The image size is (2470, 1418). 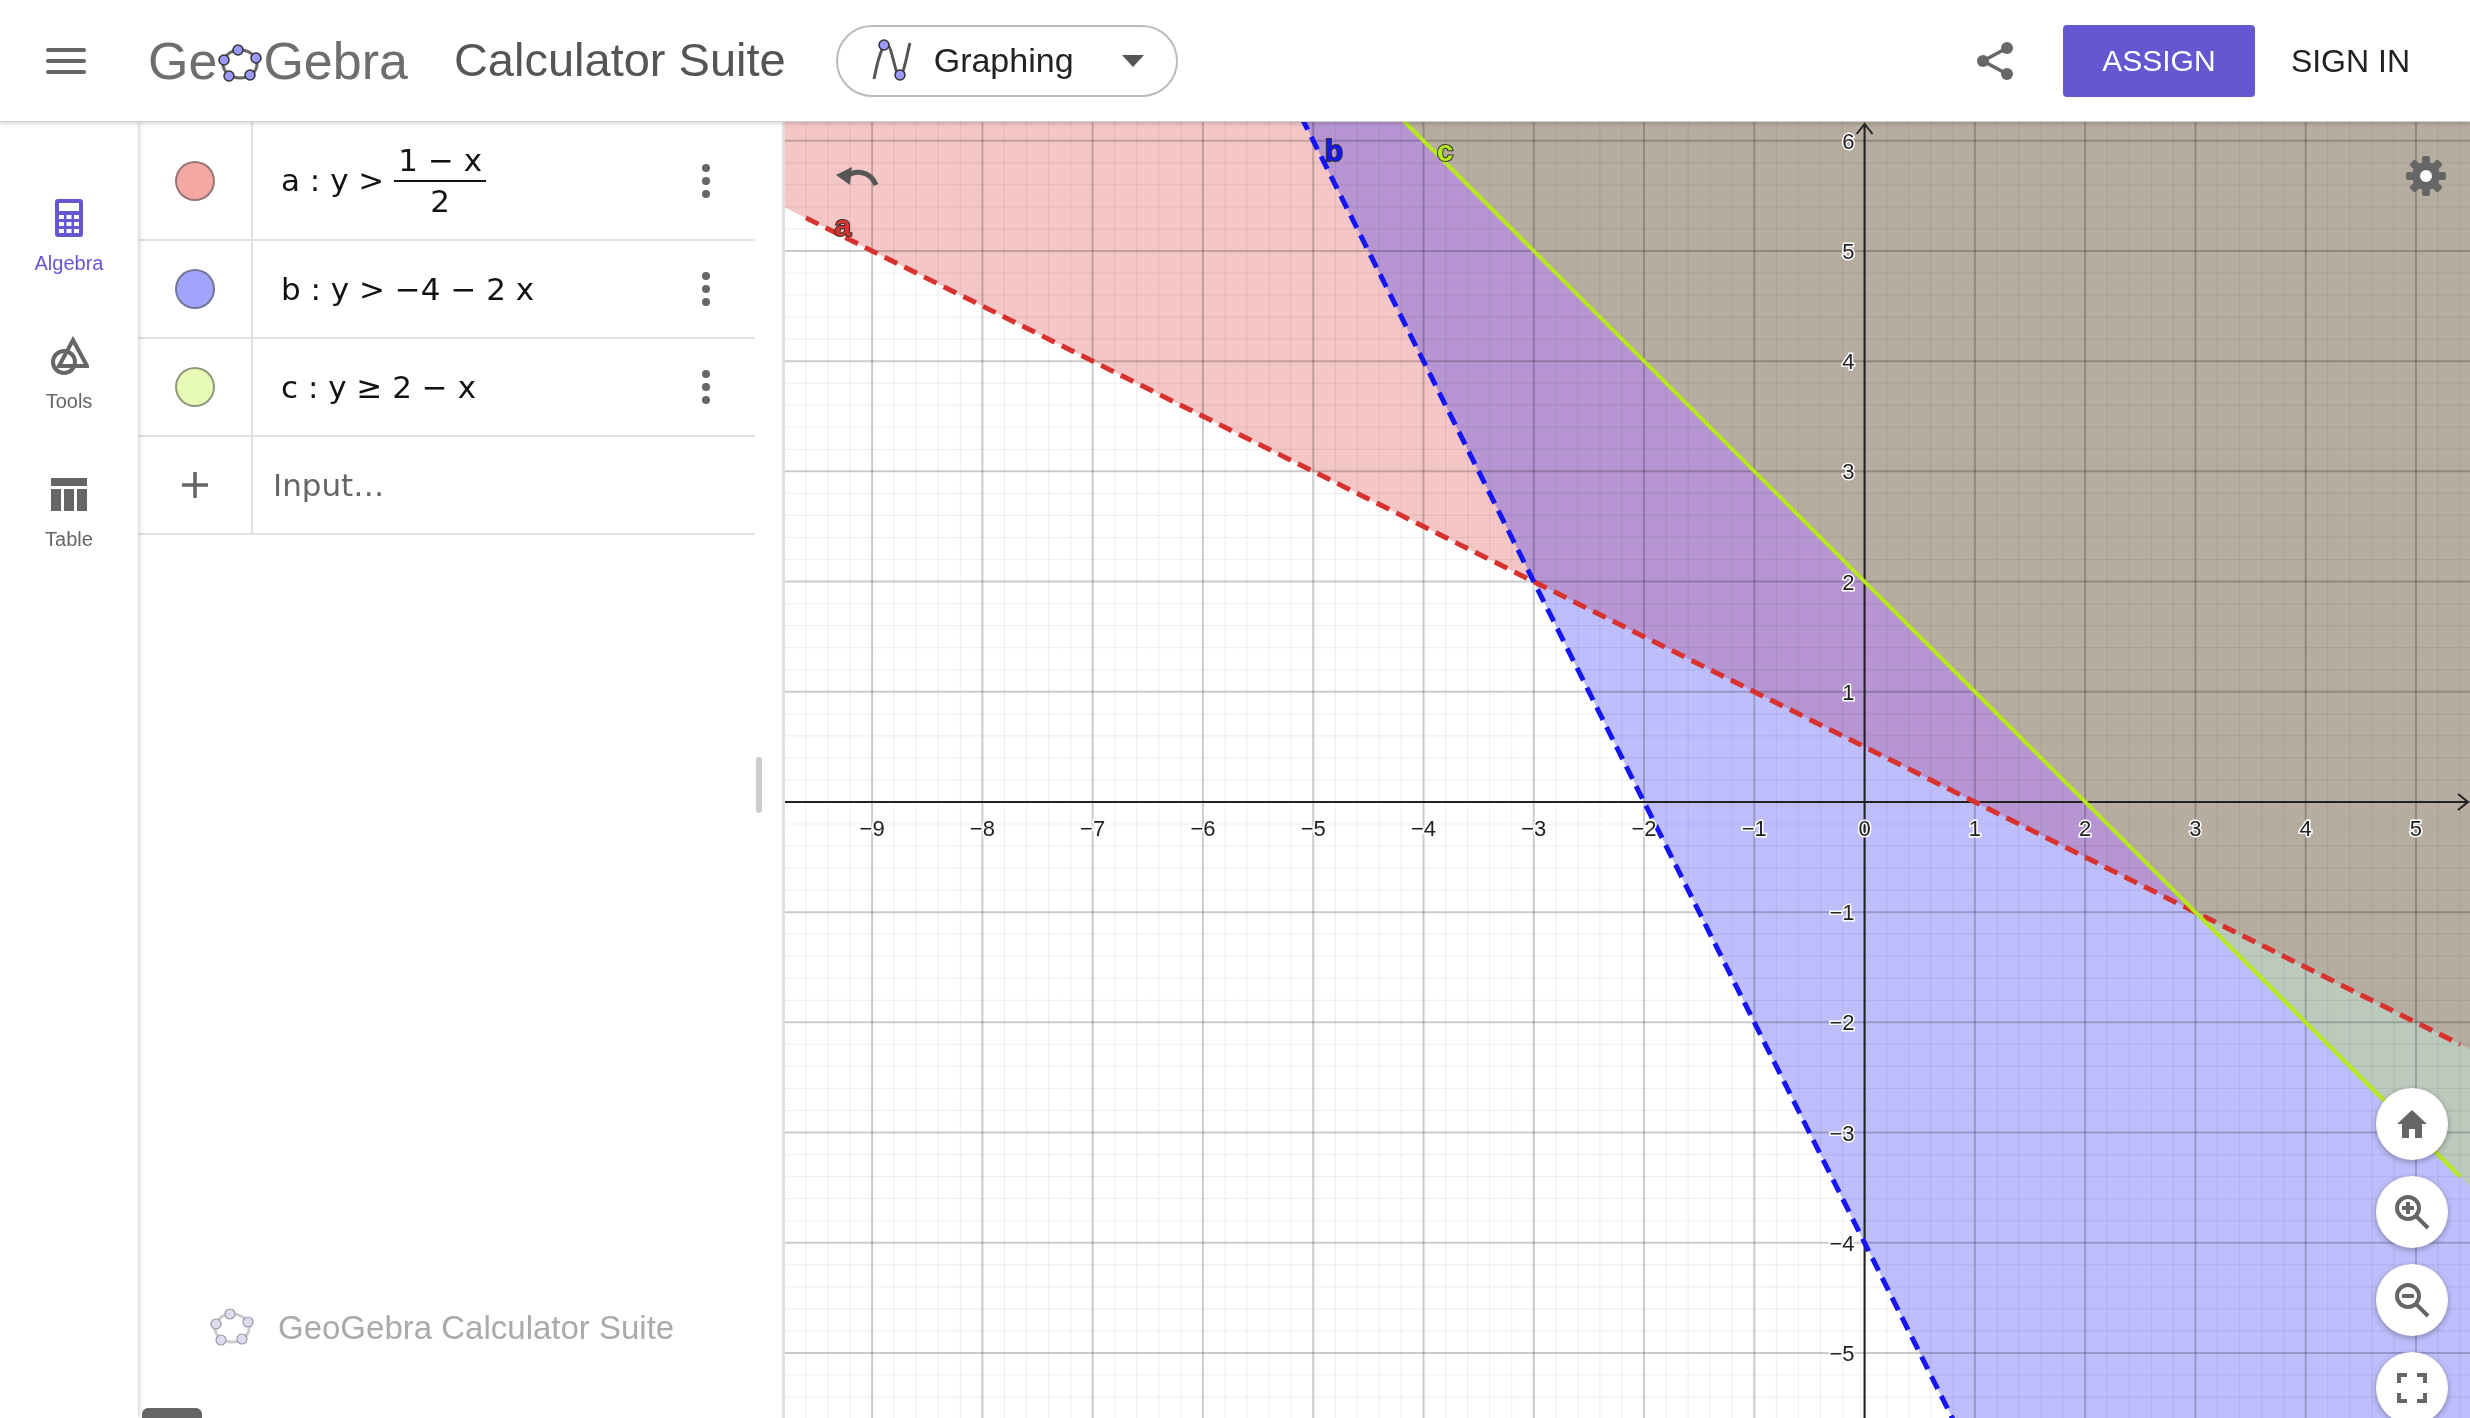 What do you see at coordinates (2158, 60) in the screenshot?
I see `assign-button: ASSIGN` at bounding box center [2158, 60].